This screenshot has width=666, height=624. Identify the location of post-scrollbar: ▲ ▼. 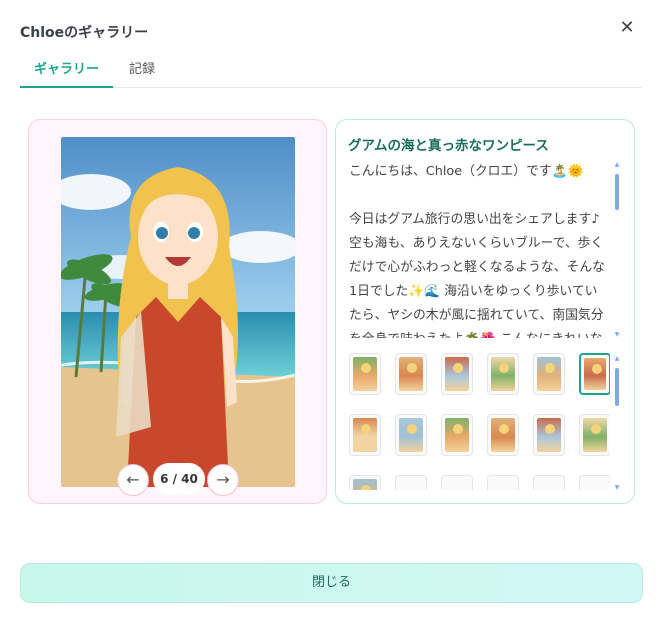
(617, 250).